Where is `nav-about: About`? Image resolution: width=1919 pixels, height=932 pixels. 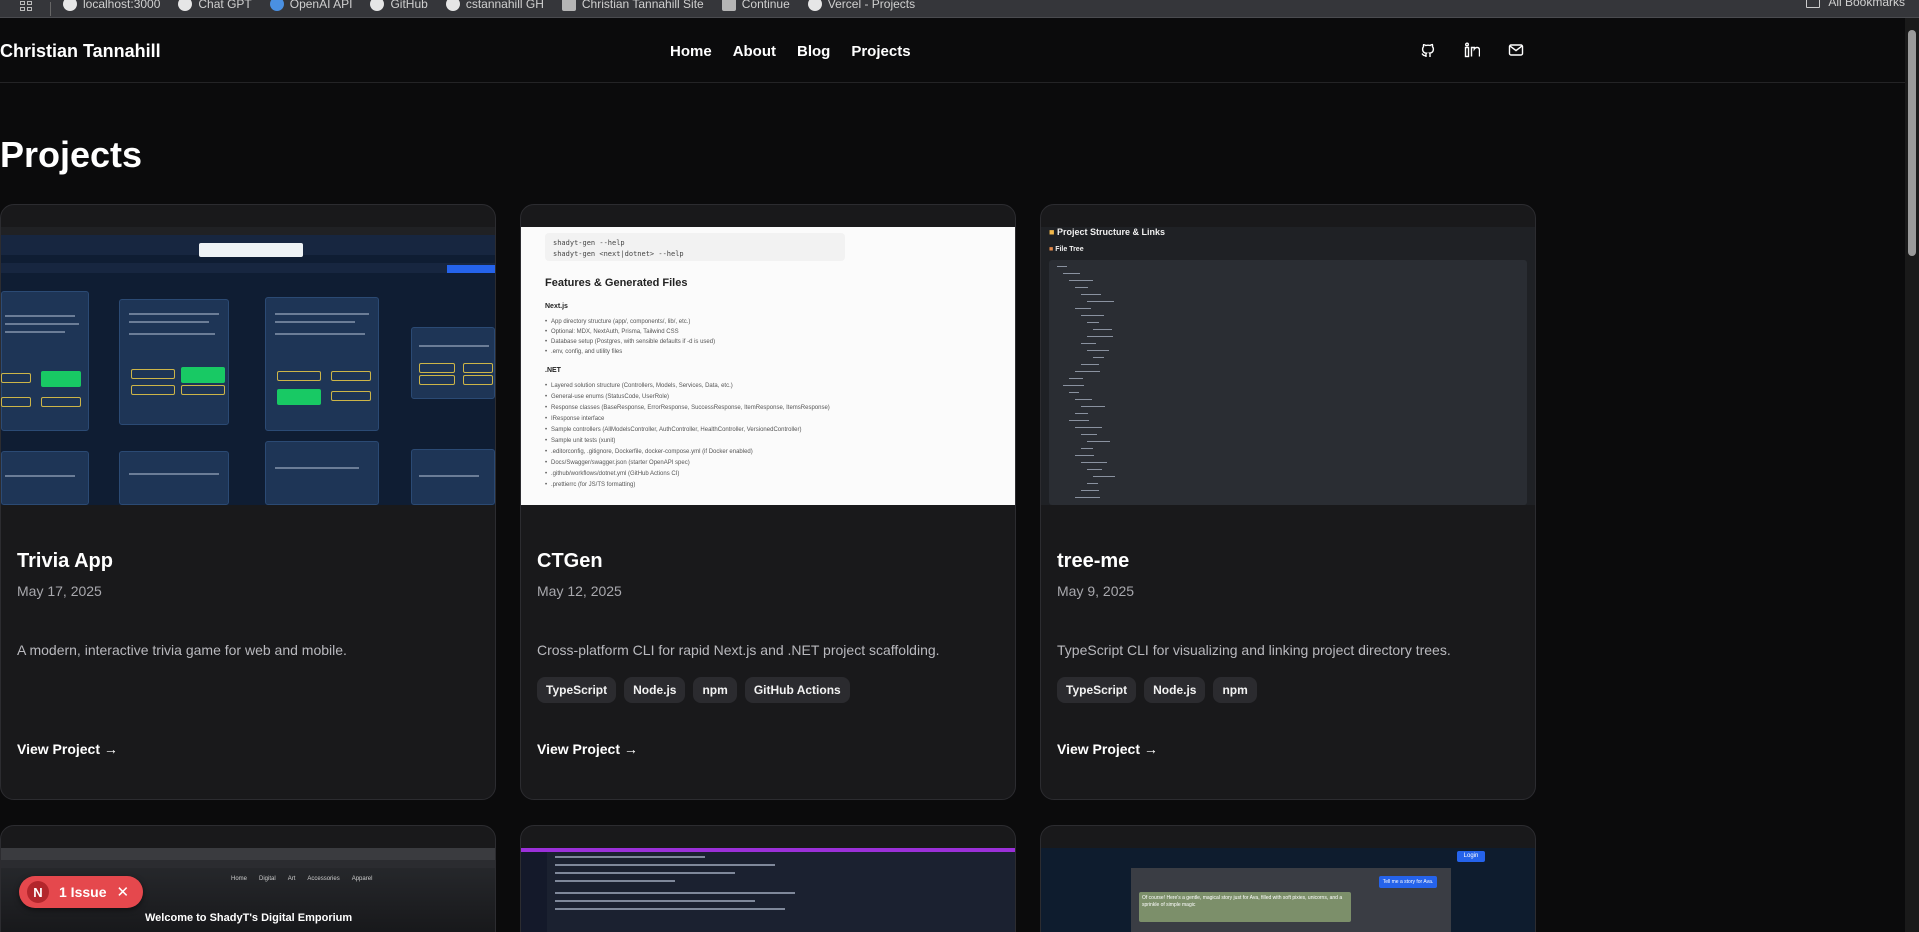
nav-about: About is located at coordinates (754, 51).